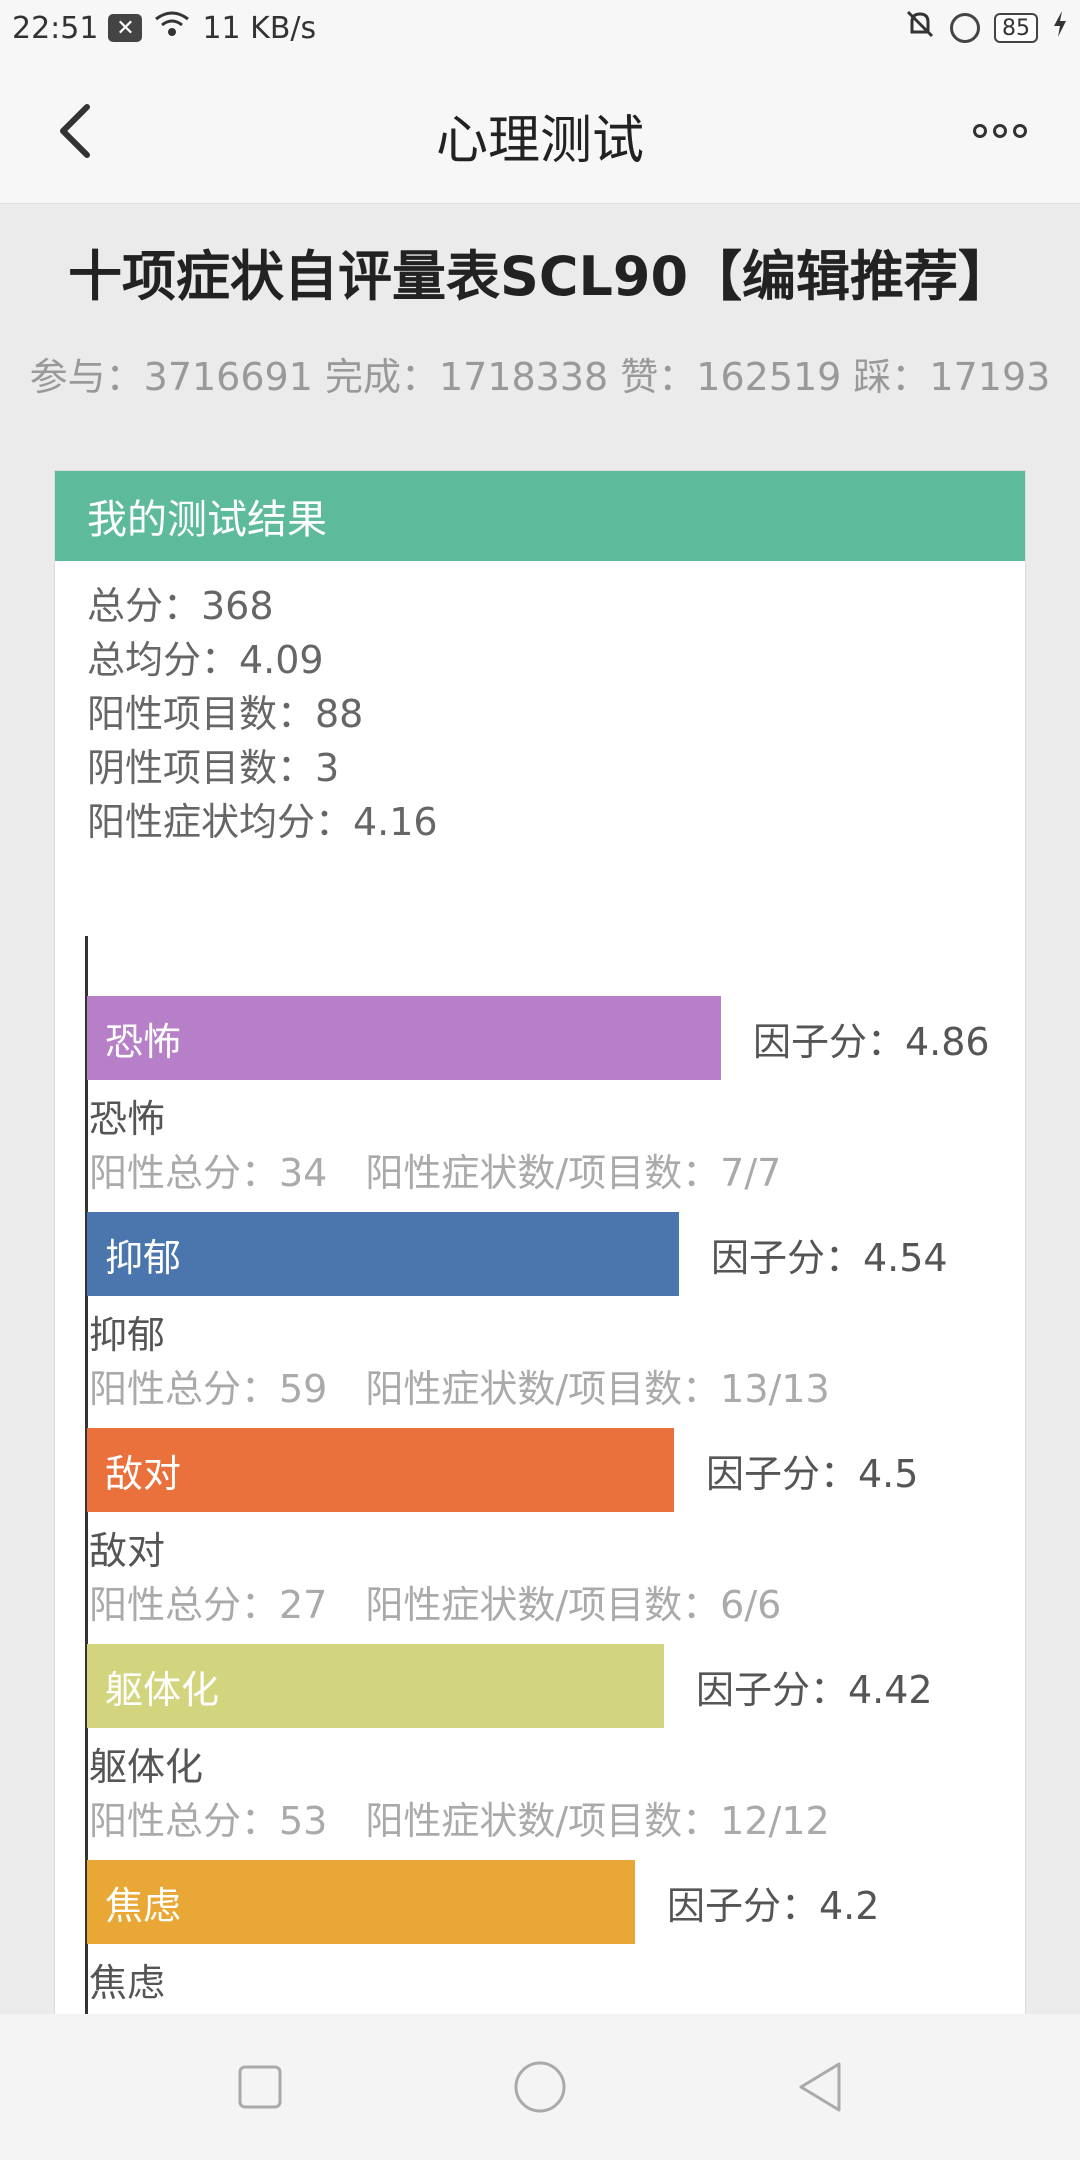 The height and width of the screenshot is (2160, 1080). I want to click on mute-bell-icon, so click(920, 28).